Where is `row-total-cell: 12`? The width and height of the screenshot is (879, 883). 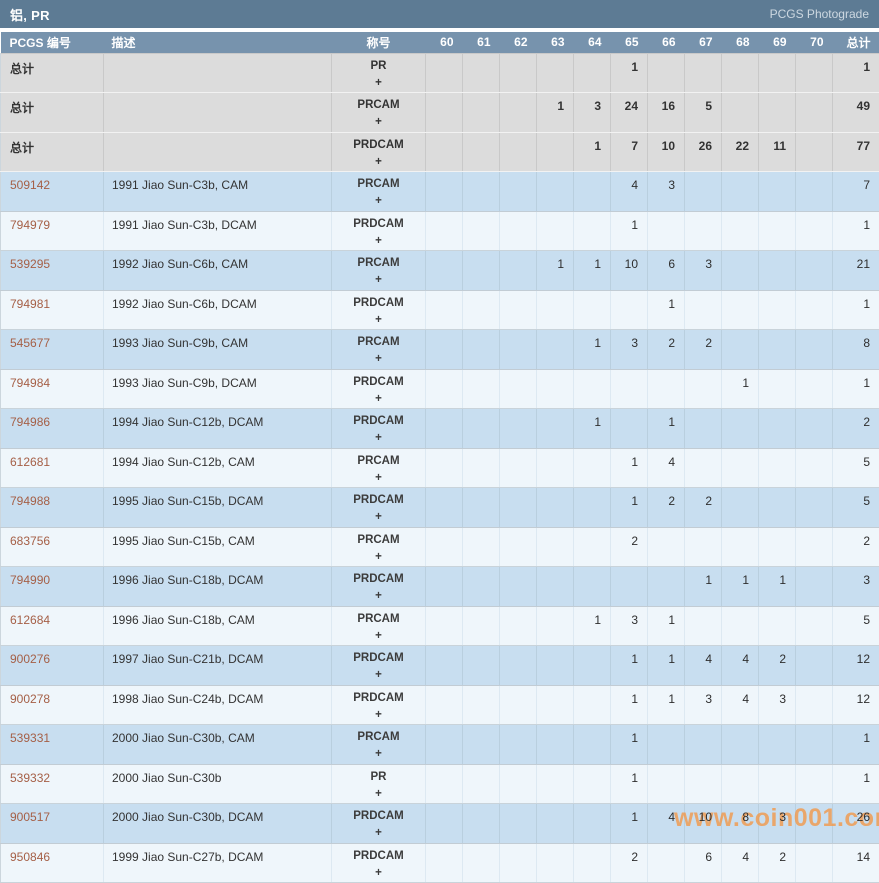 row-total-cell: 12 is located at coordinates (856, 666).